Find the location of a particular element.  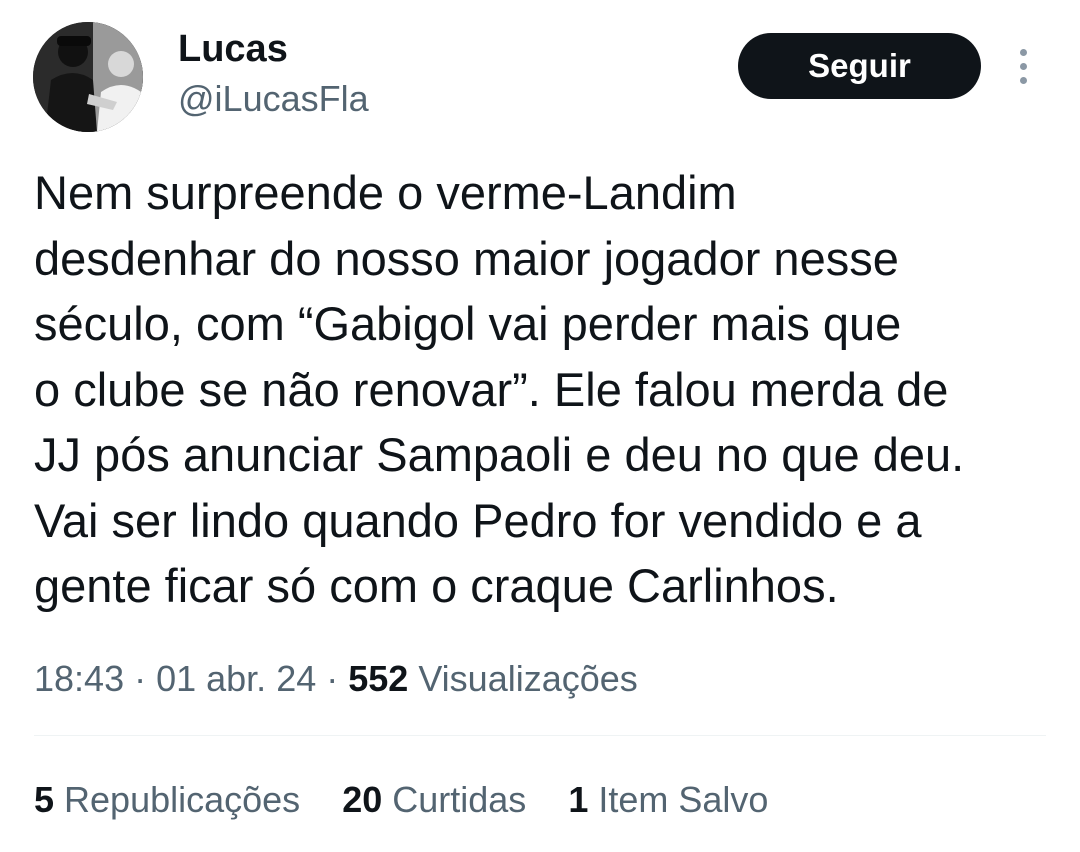

tweet-meta: 18:43 · 01 abr. 24 · 552 Visualizações is located at coordinates (336, 679).